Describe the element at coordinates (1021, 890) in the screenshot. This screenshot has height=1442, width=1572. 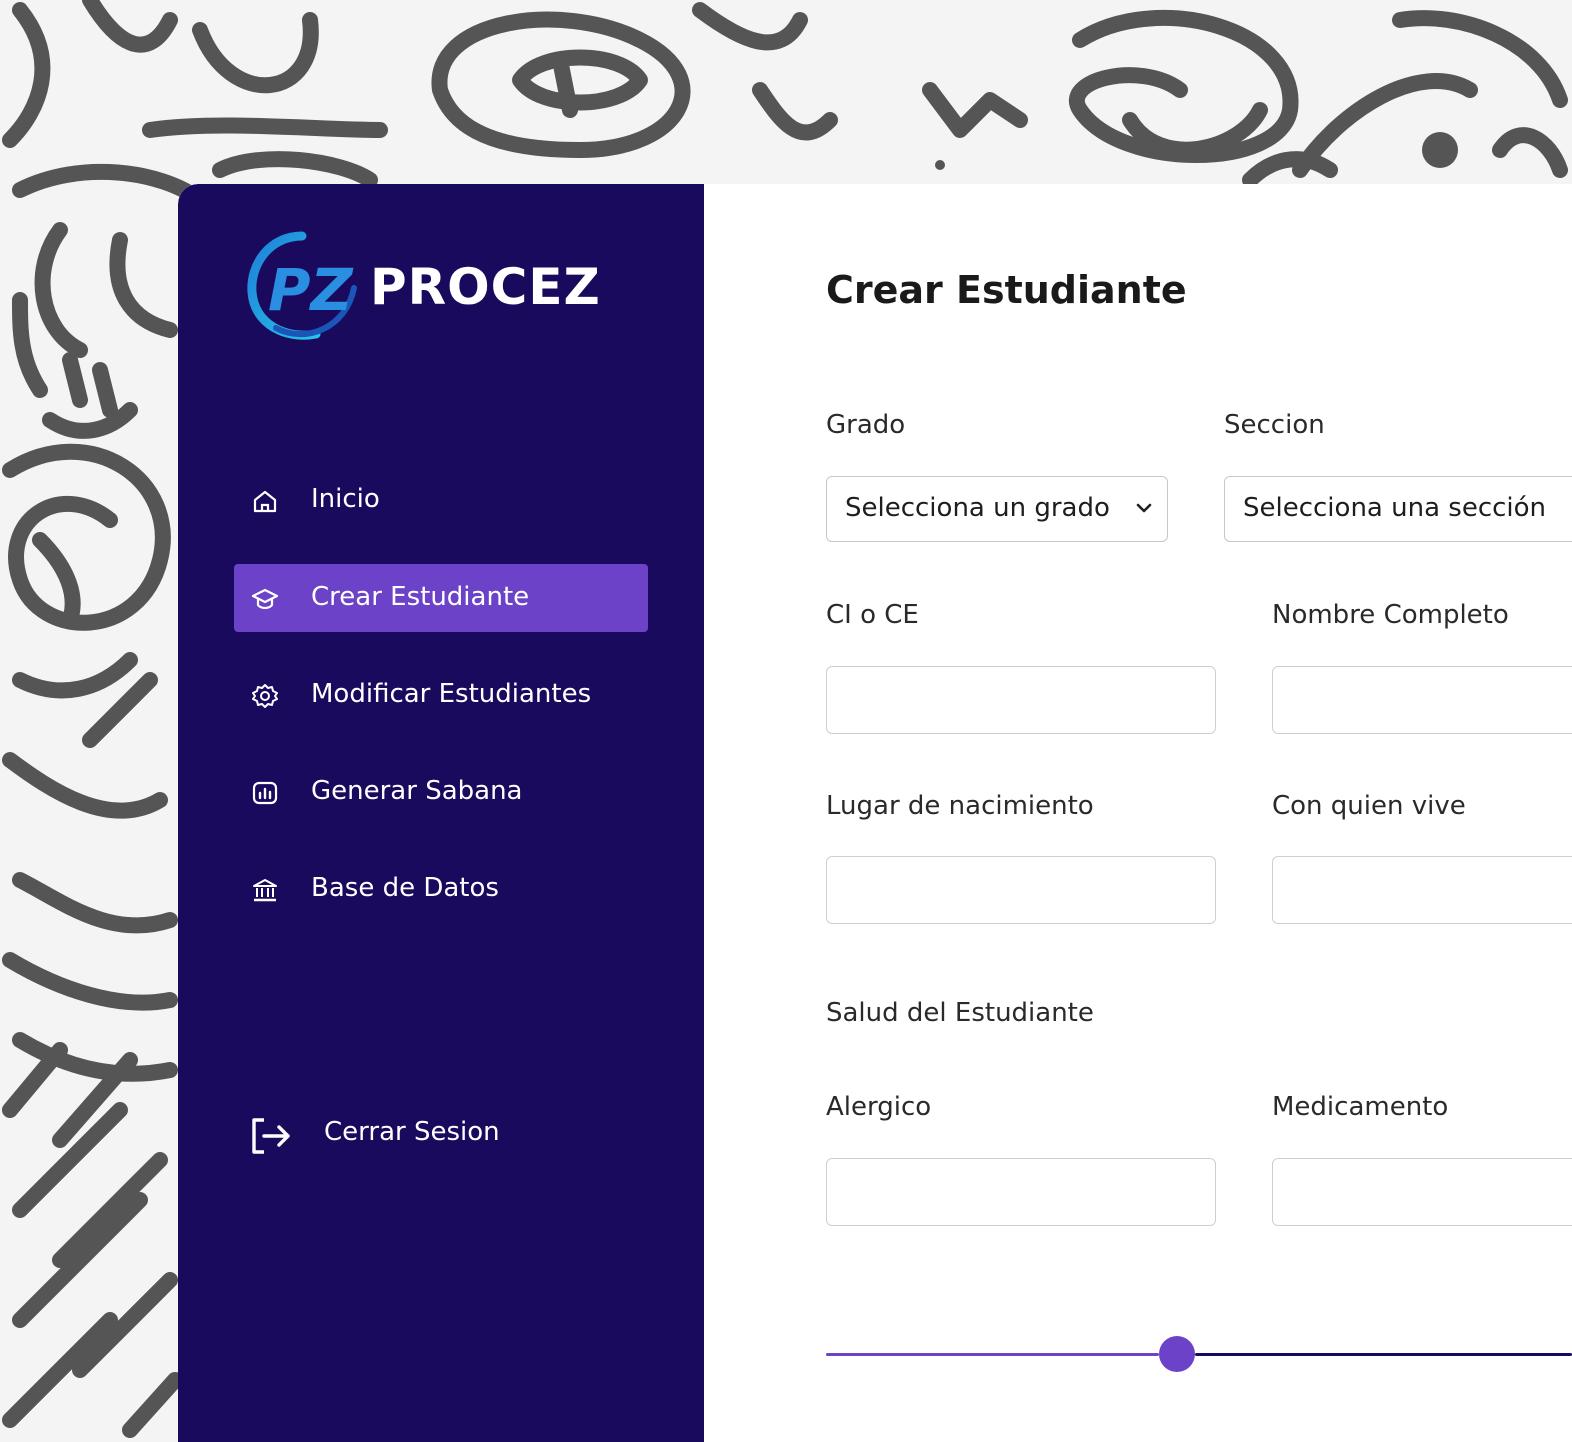
I see `lugar-nacimiento-input` at that location.